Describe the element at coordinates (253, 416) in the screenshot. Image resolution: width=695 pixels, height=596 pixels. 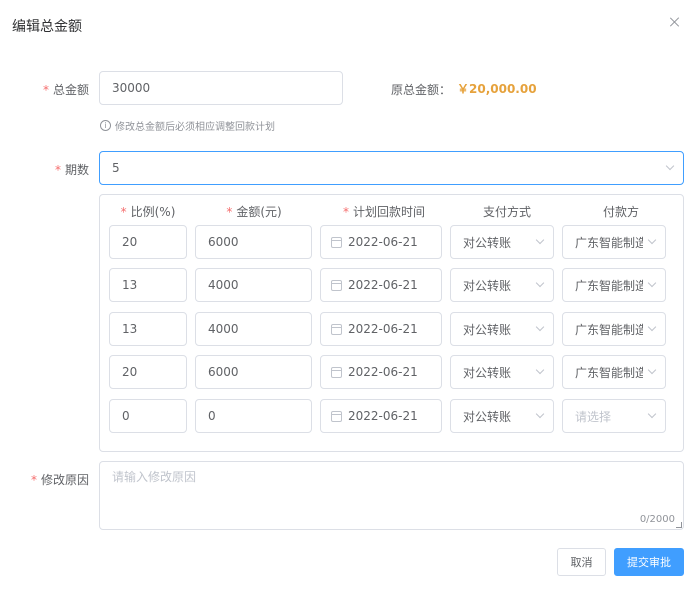
I see `amount-input: 0` at that location.